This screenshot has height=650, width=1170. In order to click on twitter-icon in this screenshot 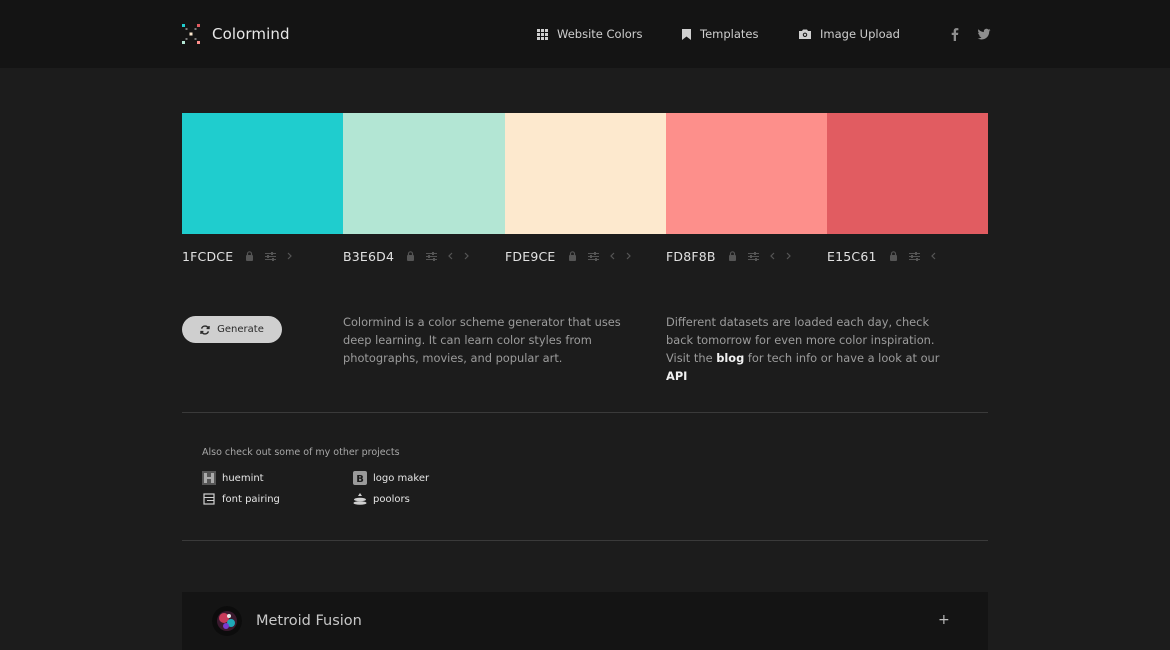, I will do `click(984, 34)`.